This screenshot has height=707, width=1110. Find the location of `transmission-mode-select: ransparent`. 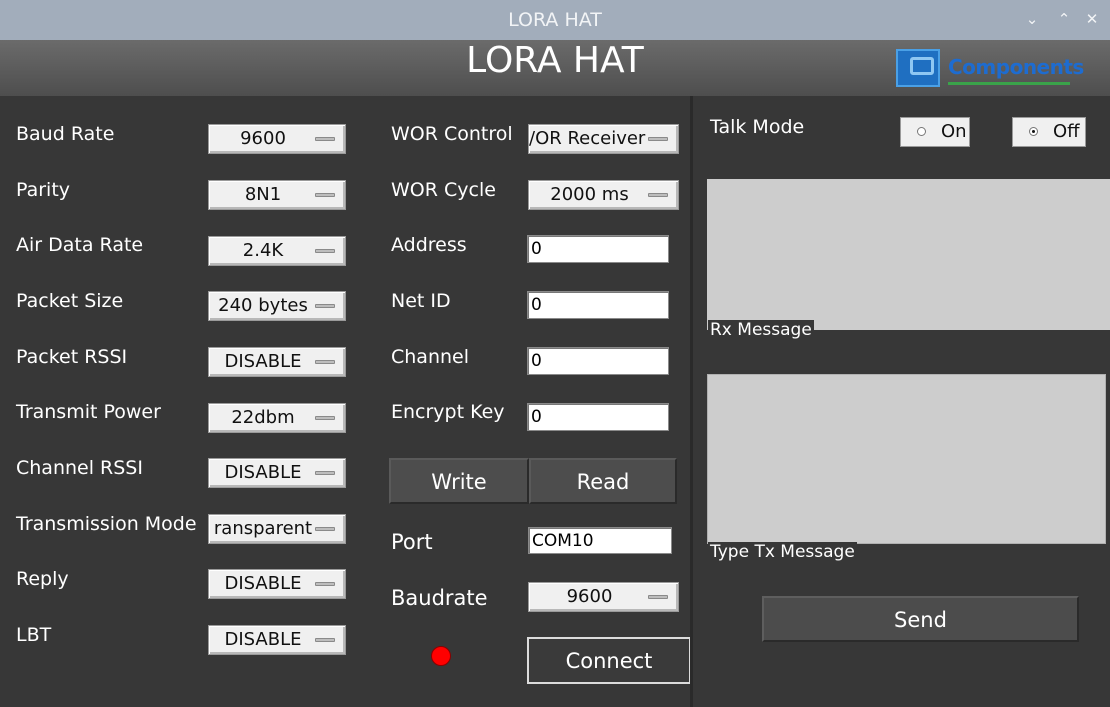

transmission-mode-select: ransparent is located at coordinates (277, 529).